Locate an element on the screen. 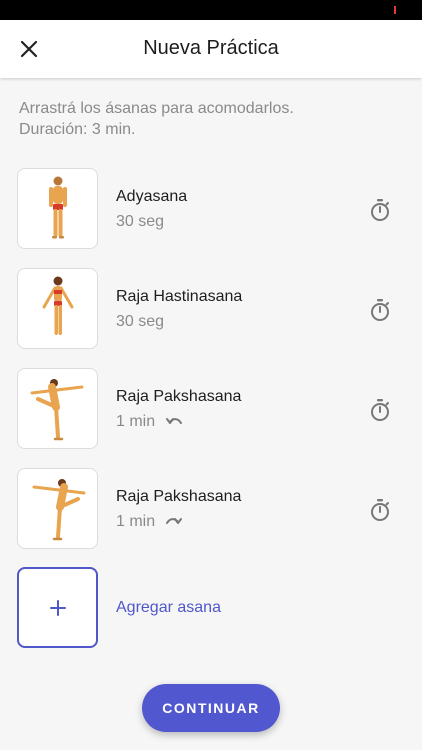 The height and width of the screenshot is (750, 422). redo-arrow-icon is located at coordinates (174, 522).